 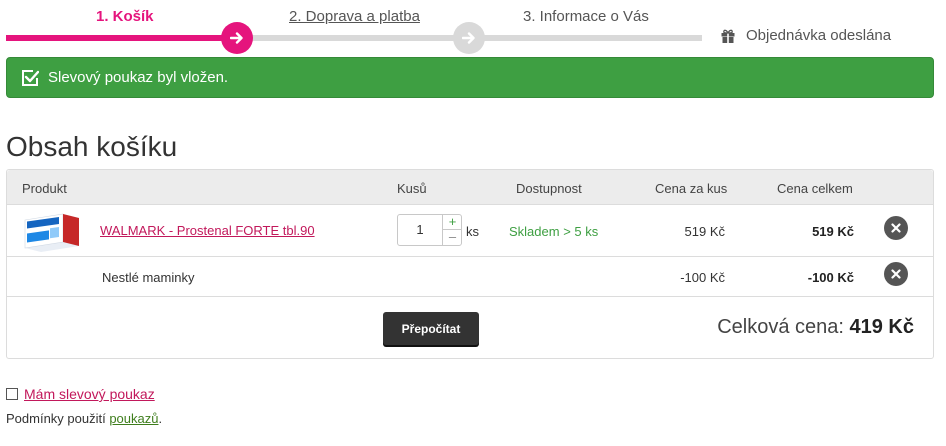 I want to click on progress-track-done, so click(x=119, y=38).